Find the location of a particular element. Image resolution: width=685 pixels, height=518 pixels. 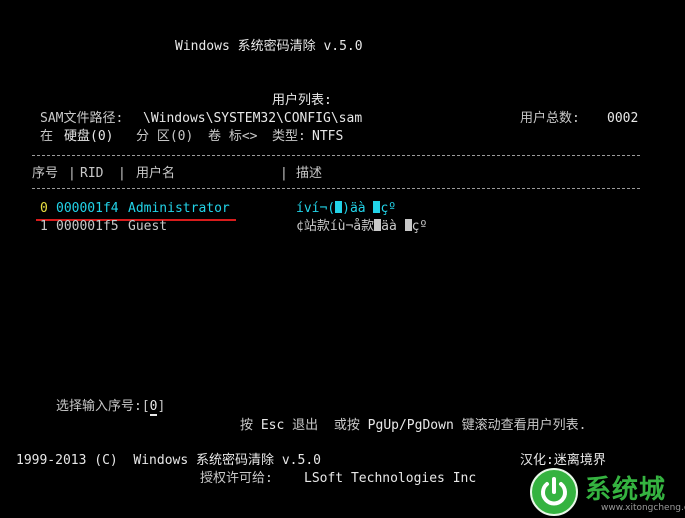

watermark-url: www.xitongcheng.com is located at coordinates (643, 508).